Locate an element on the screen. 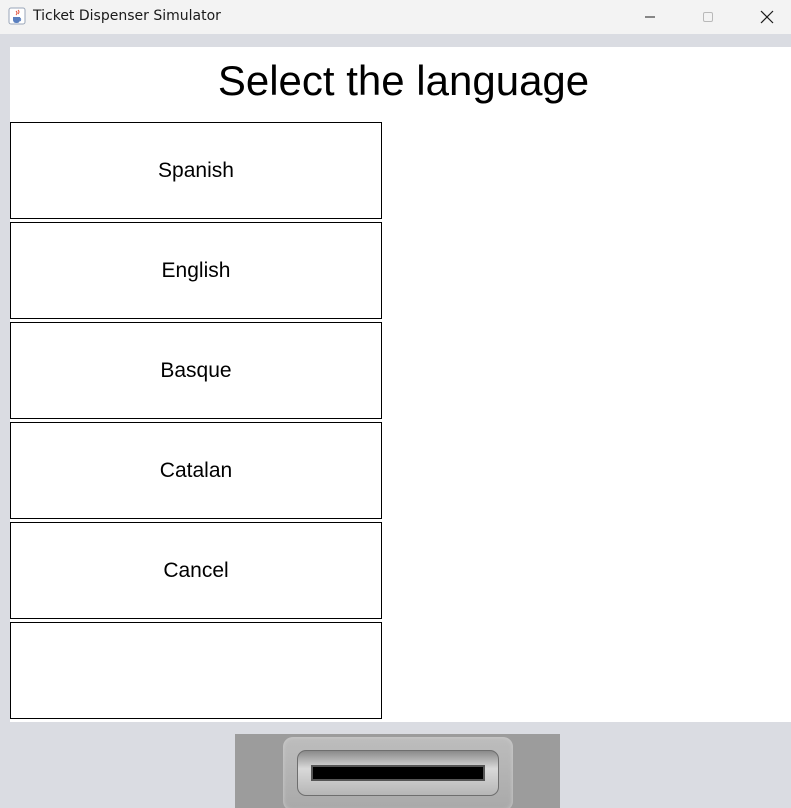 This screenshot has width=791, height=808. maximize-icon is located at coordinates (708, 17).